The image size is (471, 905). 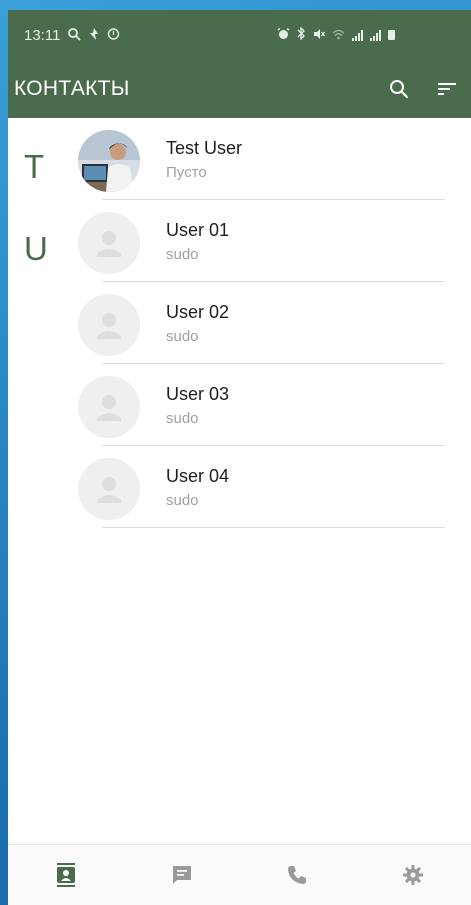 I want to click on phone-icon, so click(x=297, y=875).